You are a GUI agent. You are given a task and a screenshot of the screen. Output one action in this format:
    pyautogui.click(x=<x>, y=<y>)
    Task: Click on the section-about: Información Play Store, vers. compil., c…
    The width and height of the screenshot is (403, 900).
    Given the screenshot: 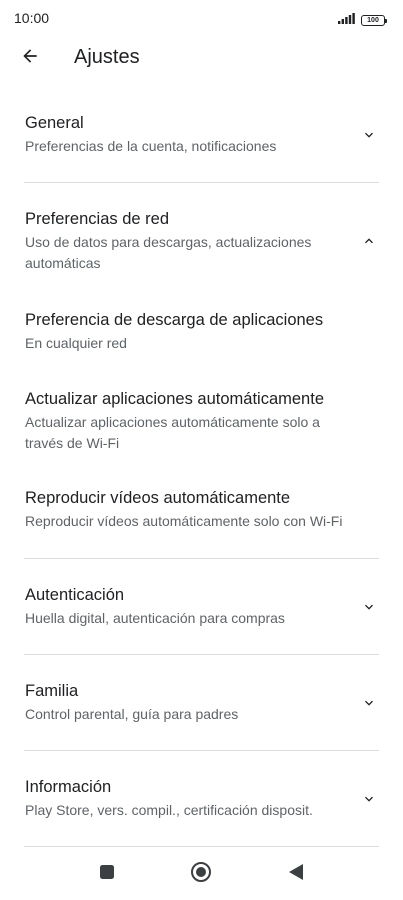 What is the action you would take?
    pyautogui.click(x=201, y=806)
    